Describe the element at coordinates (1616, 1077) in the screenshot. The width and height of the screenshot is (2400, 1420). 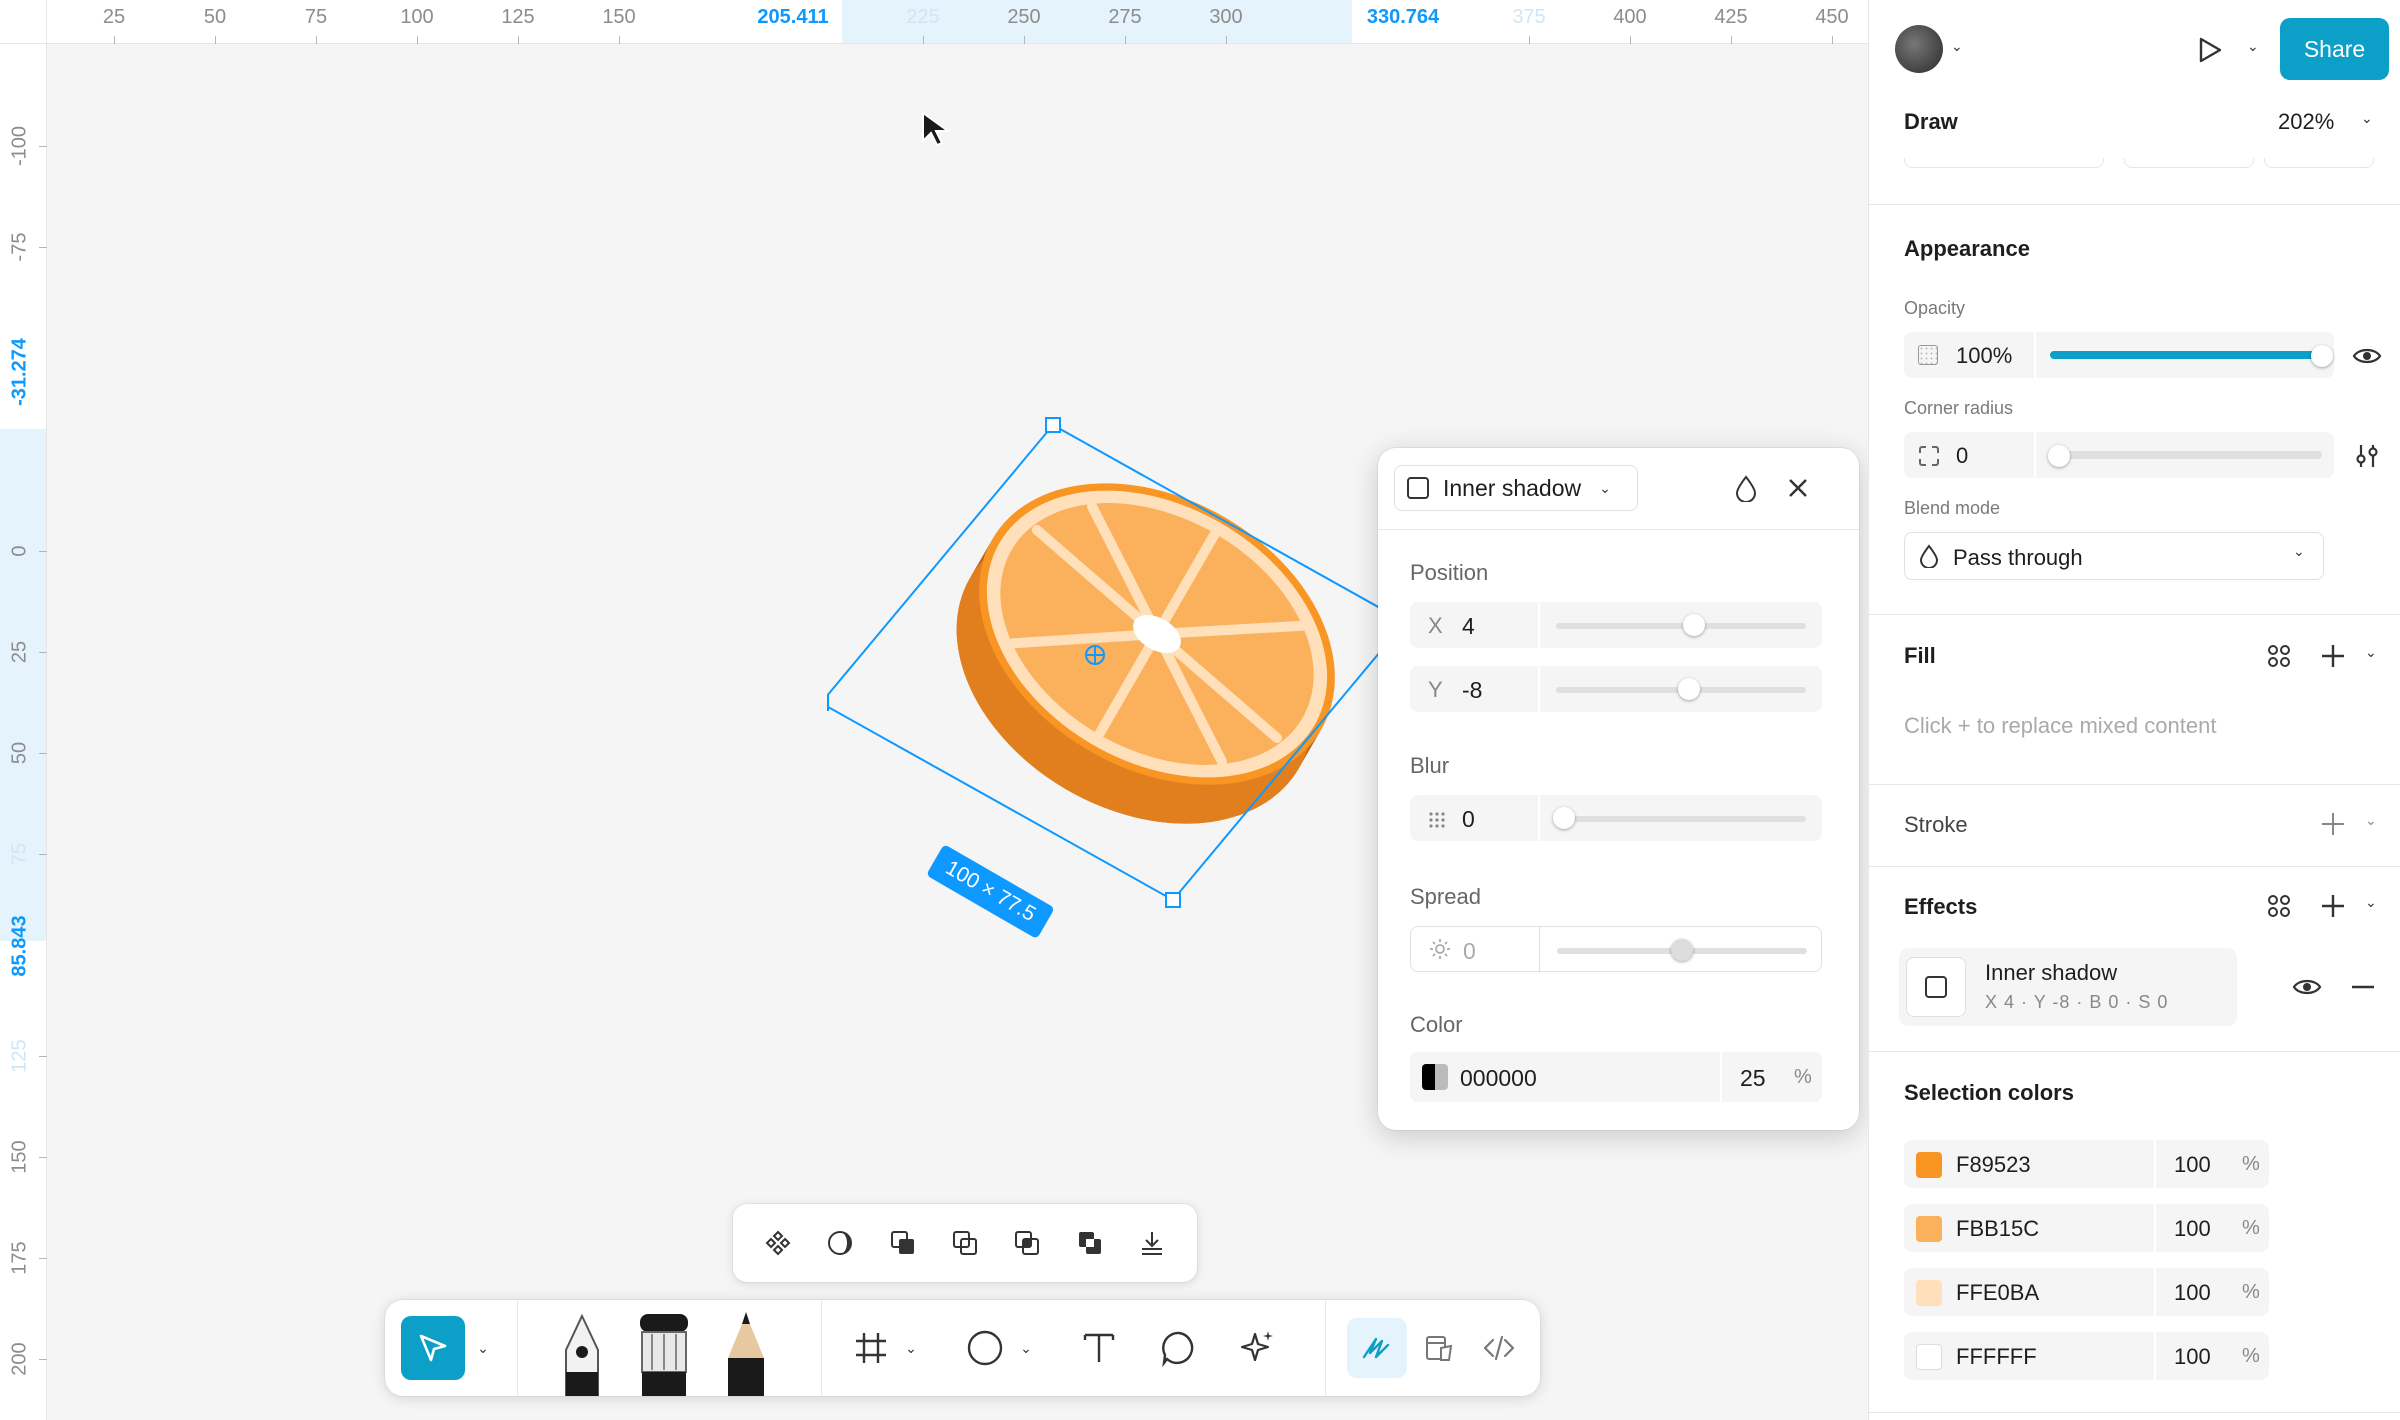
I see `shadow-color-field: 000000 25 %` at that location.